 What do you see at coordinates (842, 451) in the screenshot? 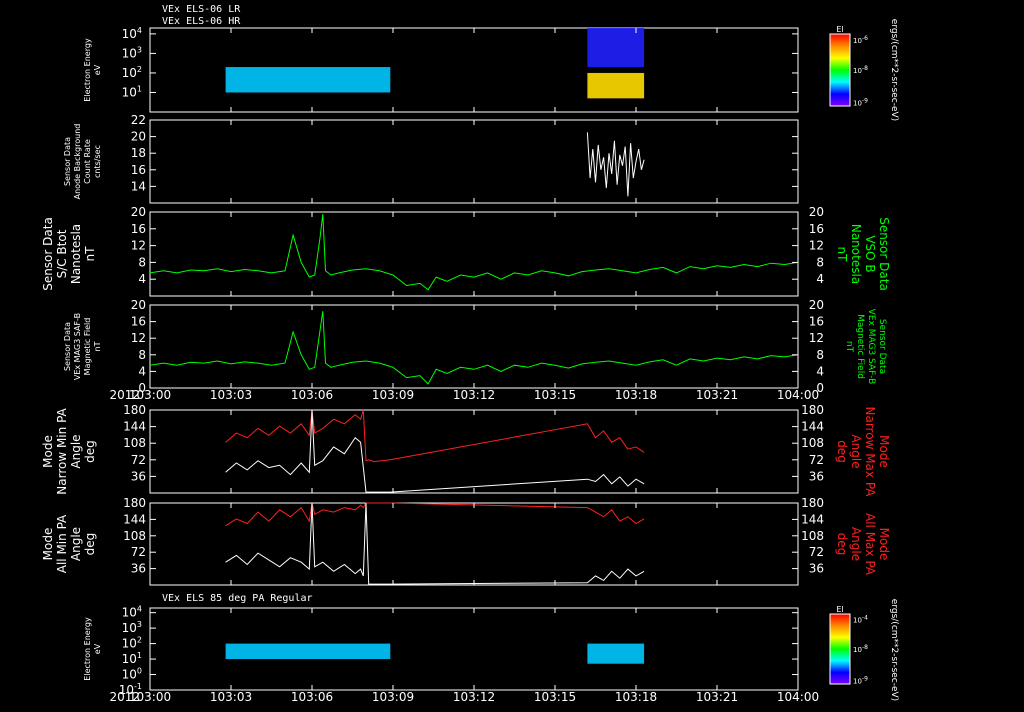
I see `right-axis-label-line: deg` at bounding box center [842, 451].